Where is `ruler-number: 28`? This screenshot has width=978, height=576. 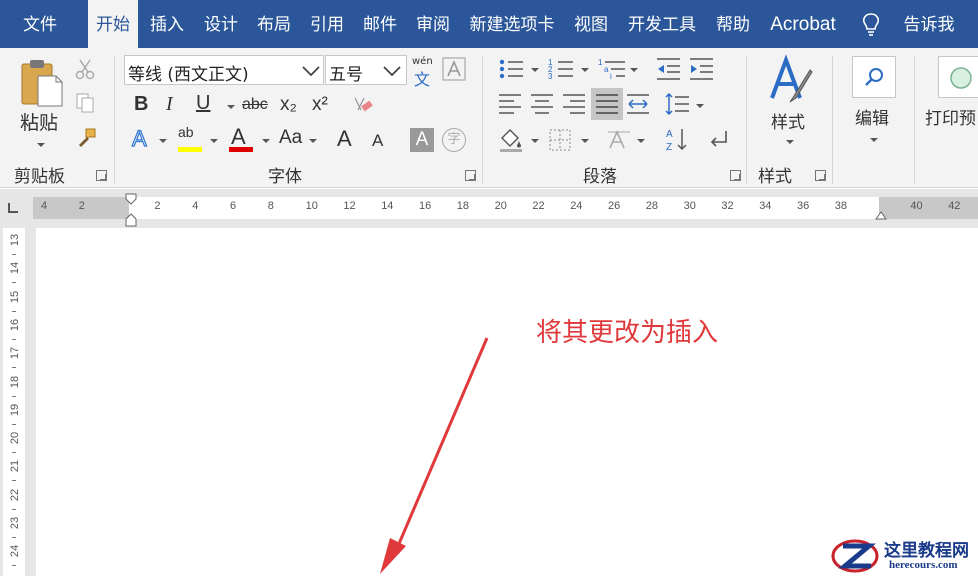
ruler-number: 28 is located at coordinates (652, 206).